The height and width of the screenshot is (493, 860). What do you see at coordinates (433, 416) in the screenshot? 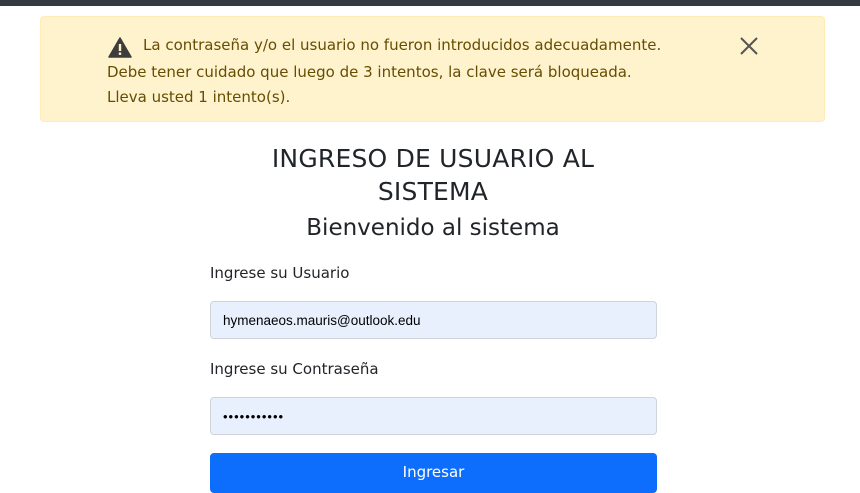
I see `password-input` at bounding box center [433, 416].